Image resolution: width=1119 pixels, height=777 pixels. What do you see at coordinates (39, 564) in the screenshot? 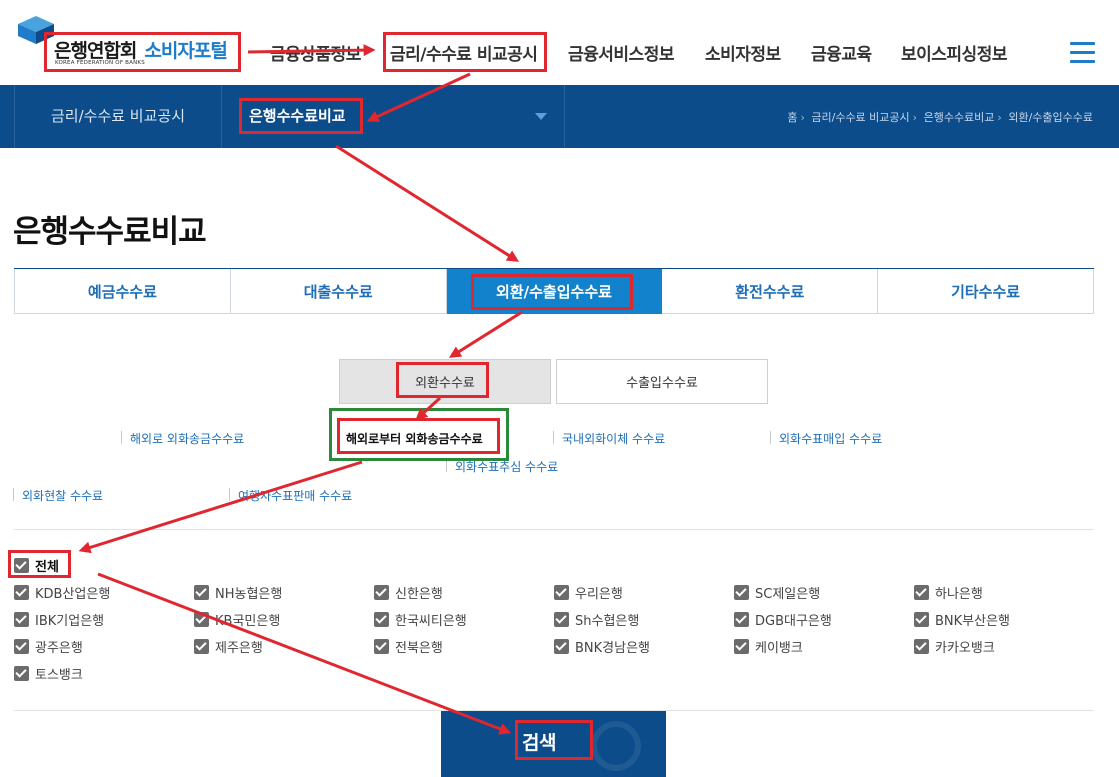
I see `annotation-box-all` at bounding box center [39, 564].